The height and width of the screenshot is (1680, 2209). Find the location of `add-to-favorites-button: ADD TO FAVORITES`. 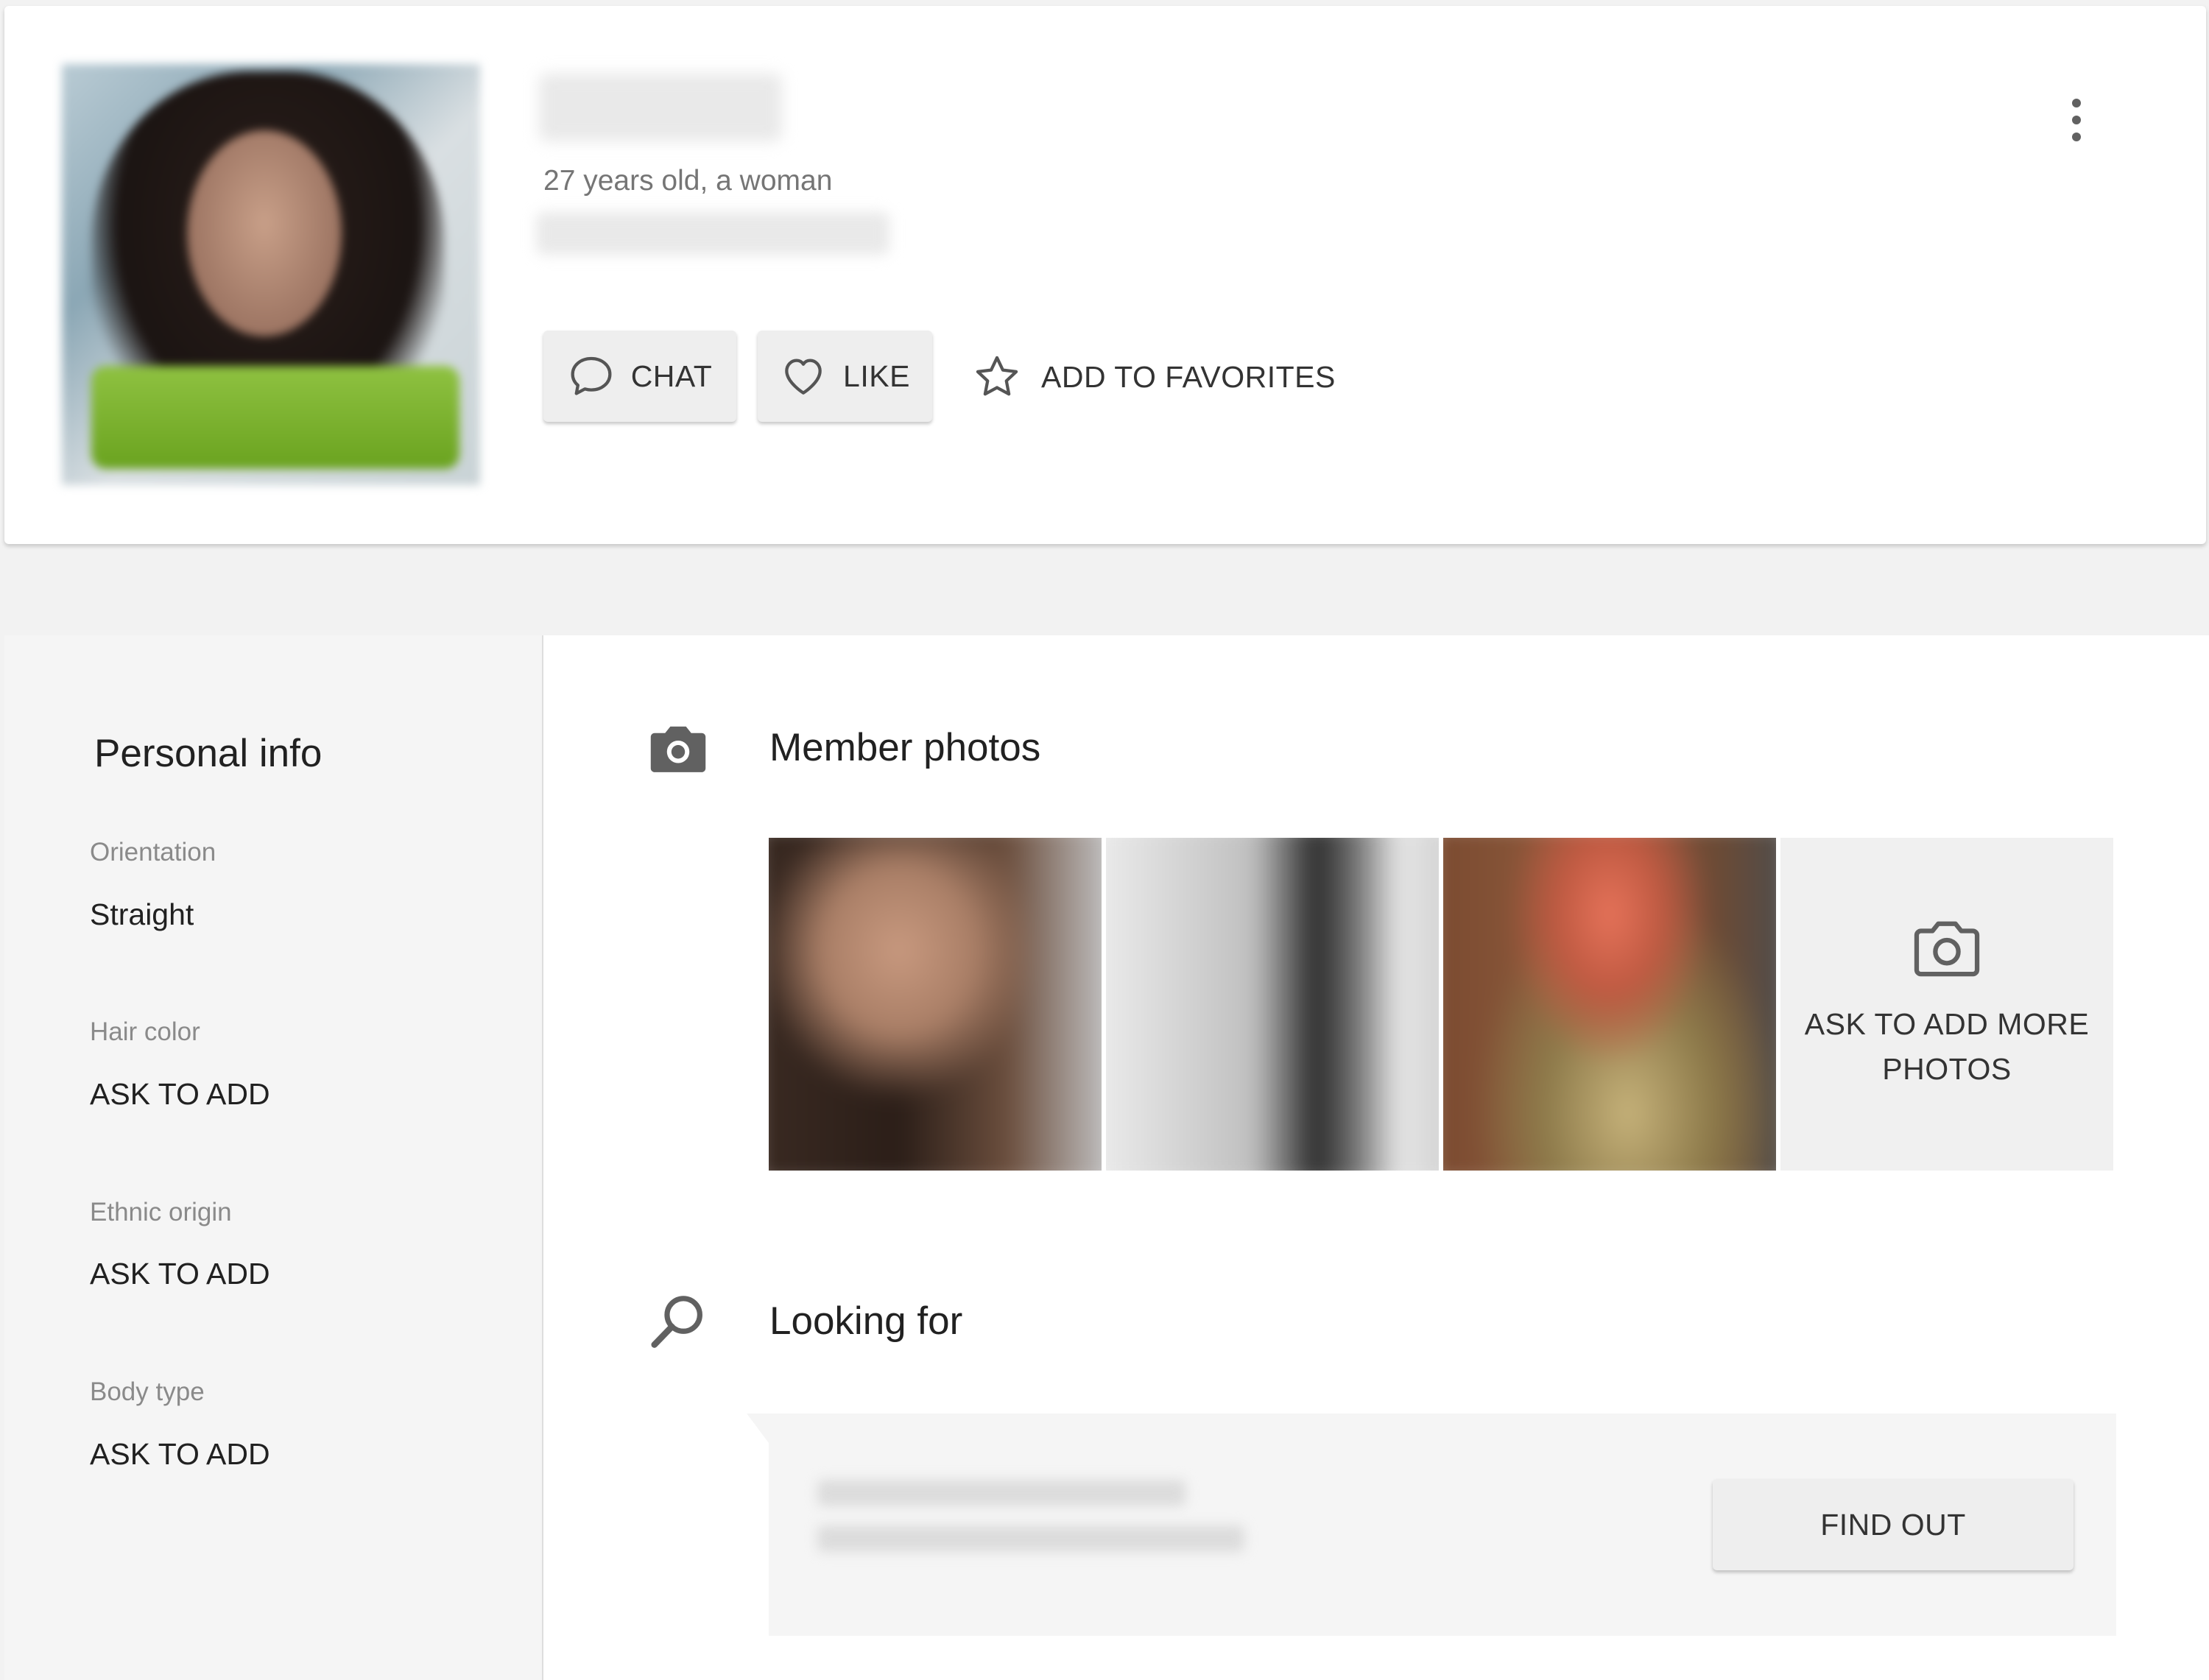

add-to-favorites-button: ADD TO FAVORITES is located at coordinates (1154, 377).